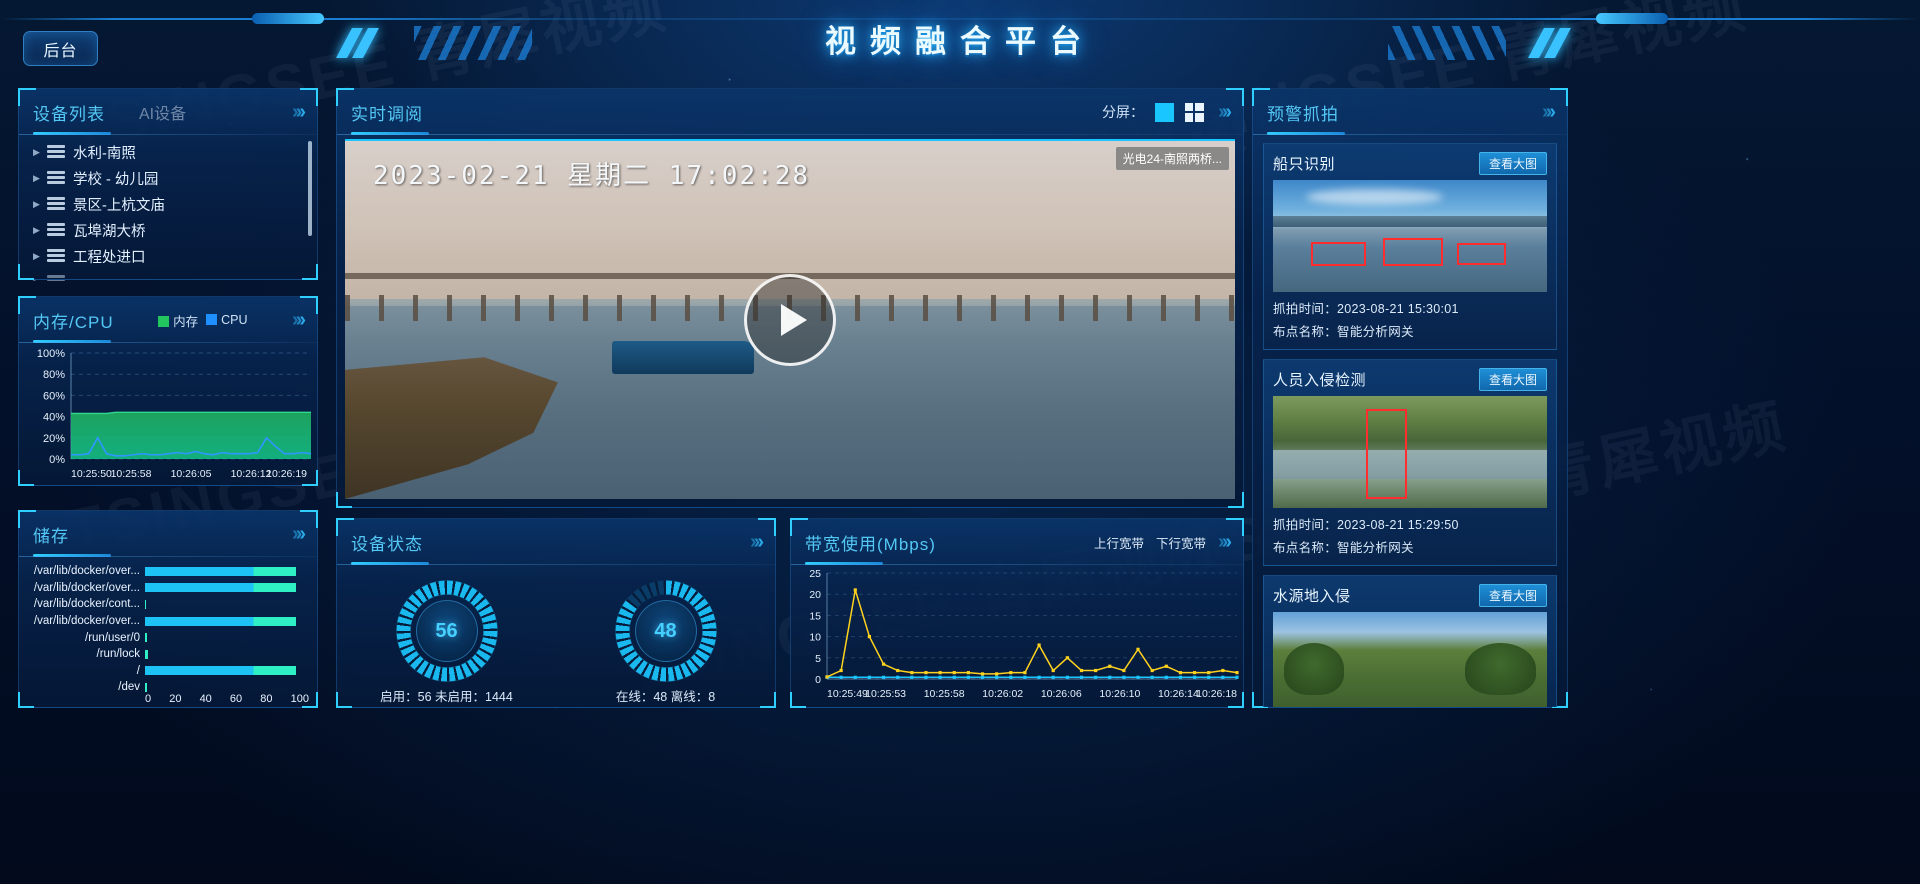  What do you see at coordinates (168, 178) in the screenshot?
I see `list-item: ▶ 学校 - 幼儿园` at bounding box center [168, 178].